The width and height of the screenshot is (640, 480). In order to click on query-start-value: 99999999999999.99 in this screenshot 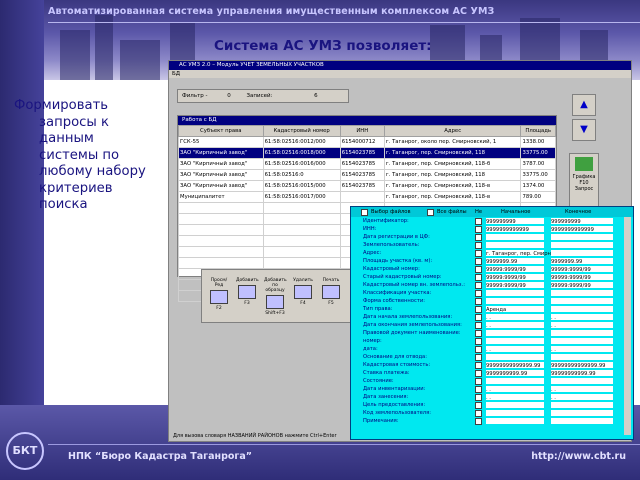, I will do `click(515, 365)`.